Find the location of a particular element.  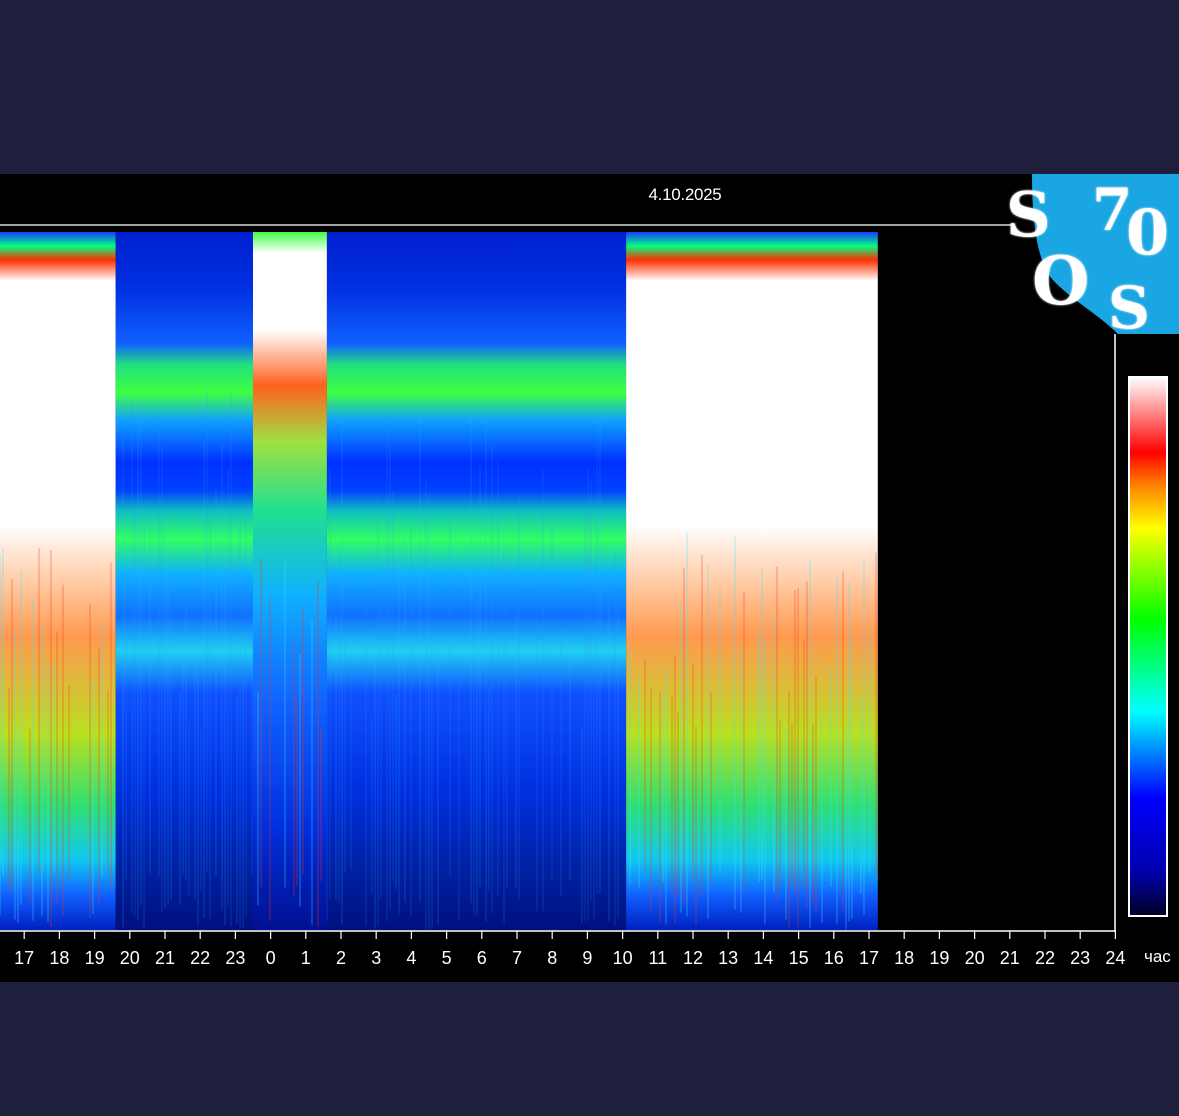

x-tick-label: 4 is located at coordinates (411, 958).